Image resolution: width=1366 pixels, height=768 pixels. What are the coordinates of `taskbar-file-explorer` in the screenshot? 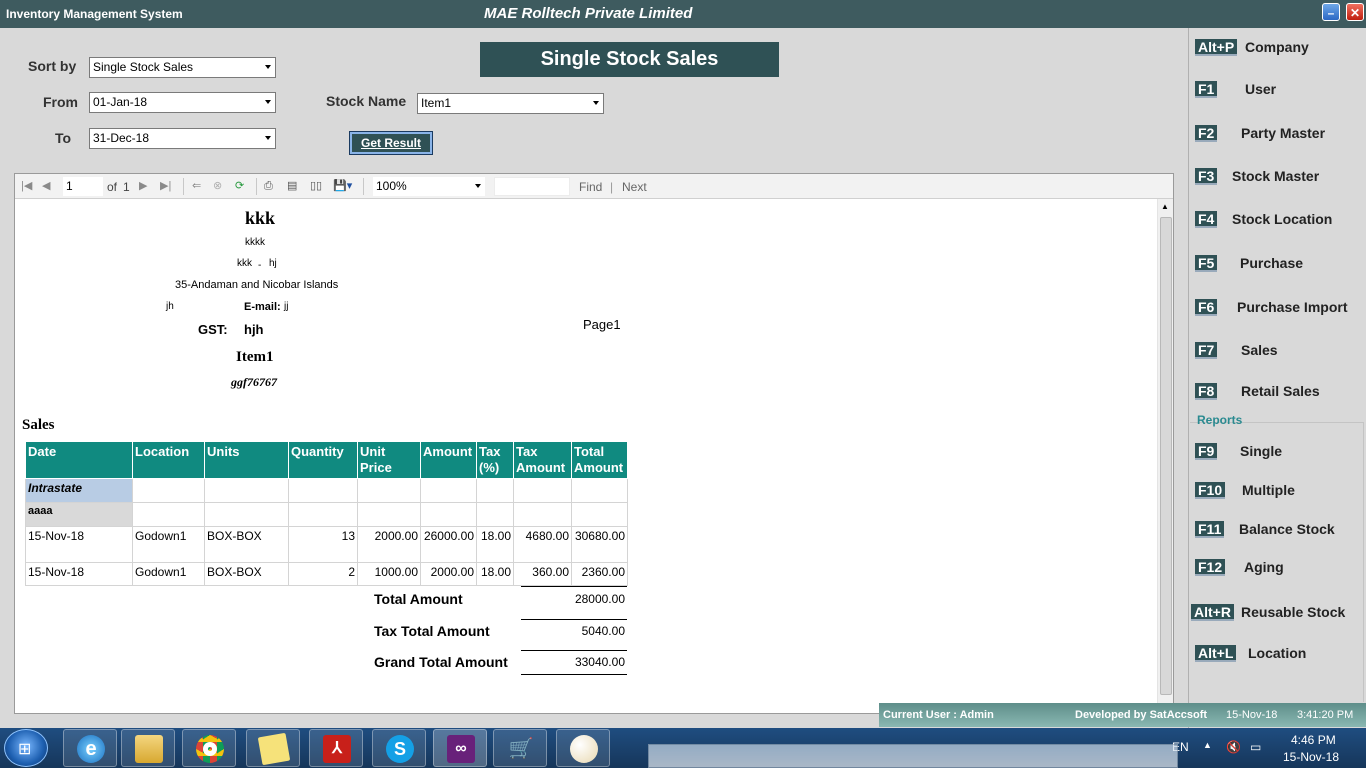 It's located at (148, 748).